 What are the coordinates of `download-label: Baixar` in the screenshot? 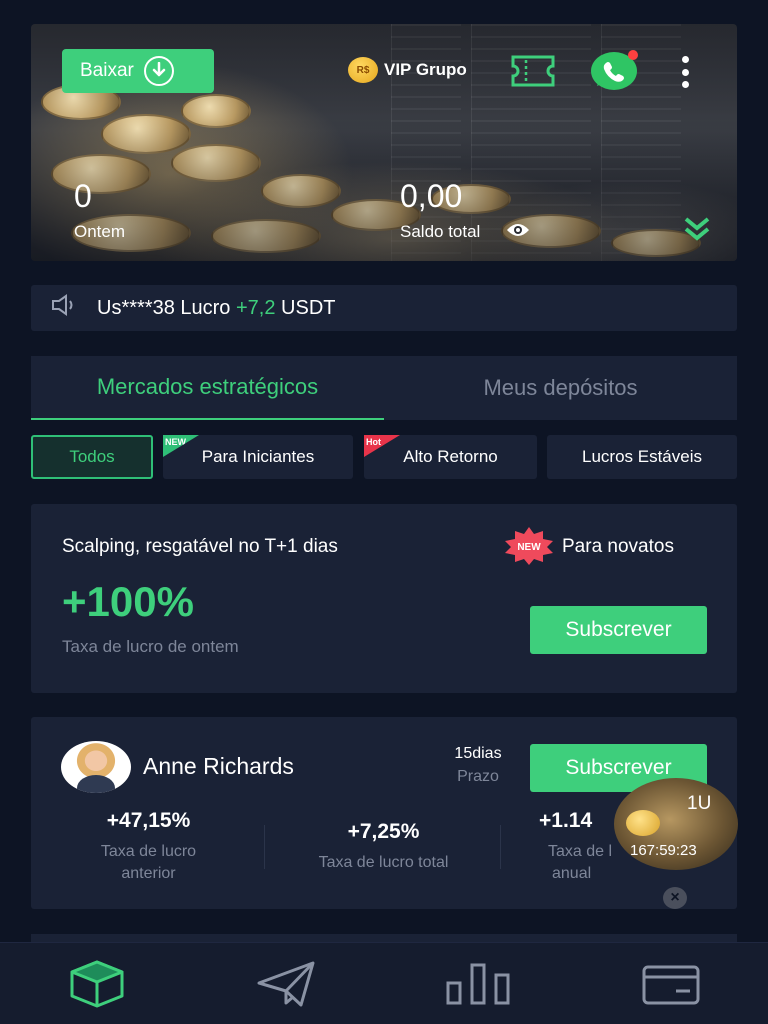 It's located at (107, 70).